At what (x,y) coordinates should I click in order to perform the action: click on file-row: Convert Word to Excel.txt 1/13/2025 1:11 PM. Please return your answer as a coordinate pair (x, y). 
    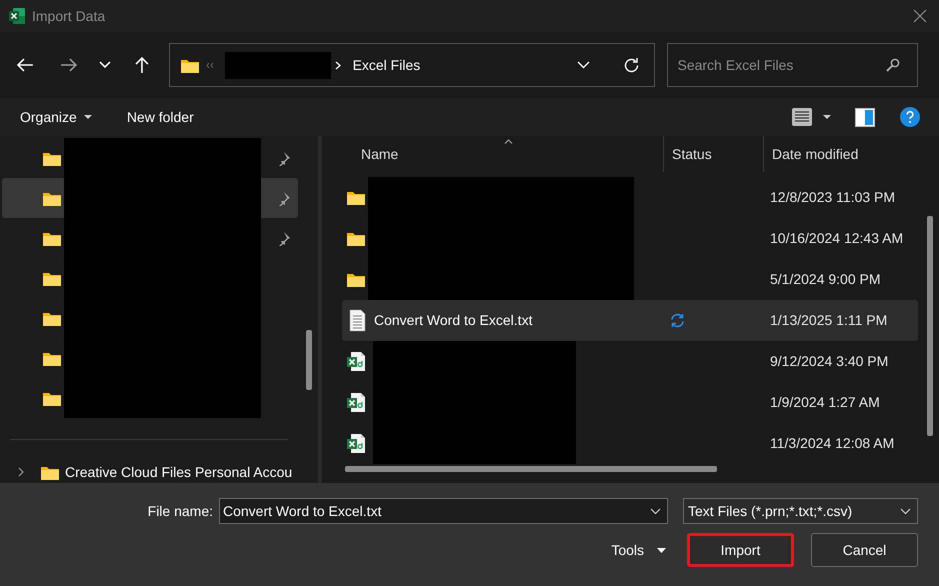
    Looking at the image, I should click on (630, 320).